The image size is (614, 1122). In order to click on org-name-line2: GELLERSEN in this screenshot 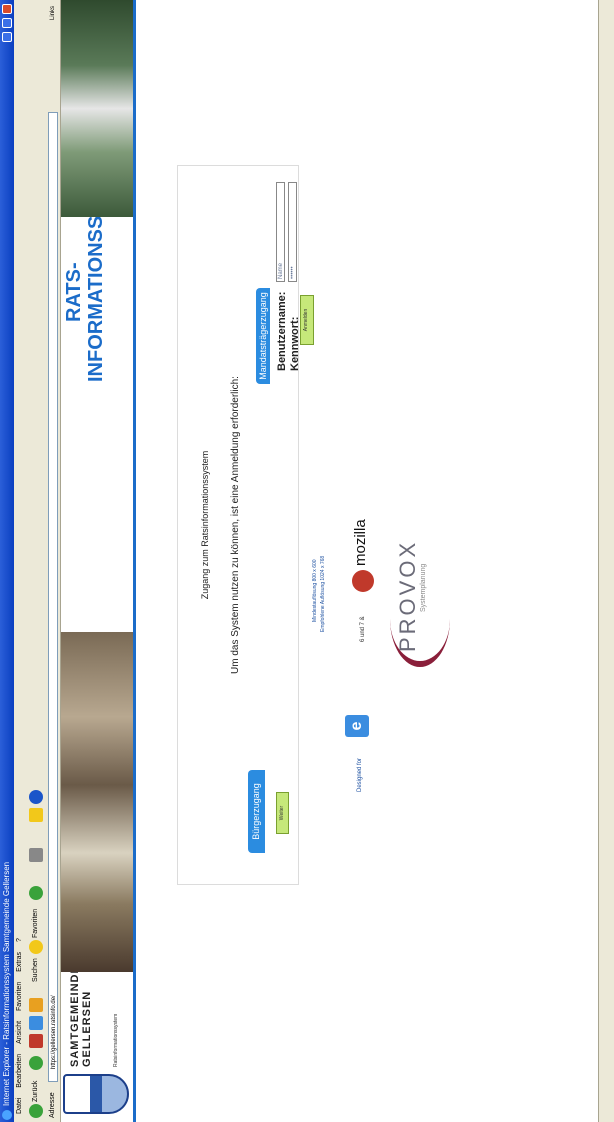, I will do `click(87, 1028)`.